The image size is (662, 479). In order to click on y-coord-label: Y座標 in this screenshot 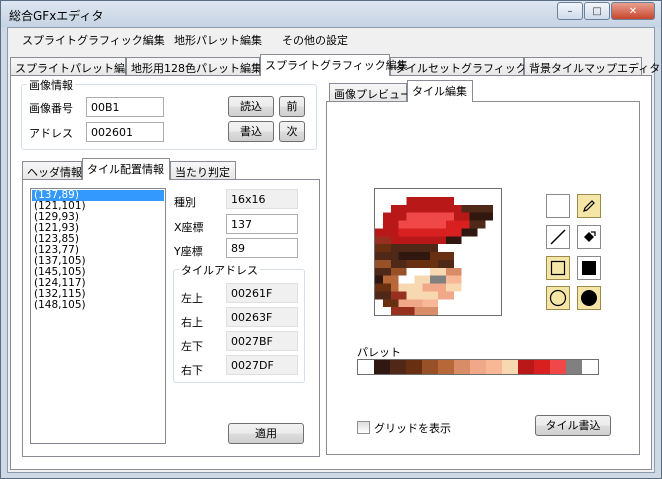, I will do `click(188, 251)`.